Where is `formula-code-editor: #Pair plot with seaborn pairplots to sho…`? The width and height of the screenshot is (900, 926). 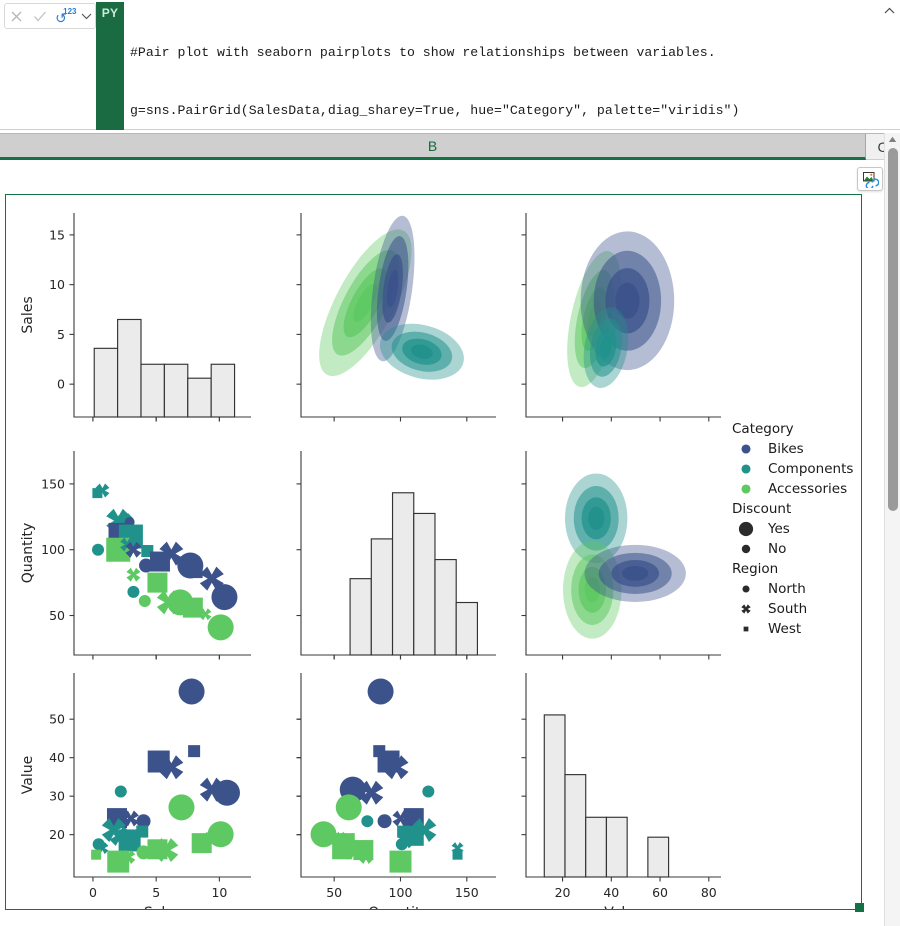 formula-code-editor: #Pair plot with seaborn pairplots to sho… is located at coordinates (503, 65).